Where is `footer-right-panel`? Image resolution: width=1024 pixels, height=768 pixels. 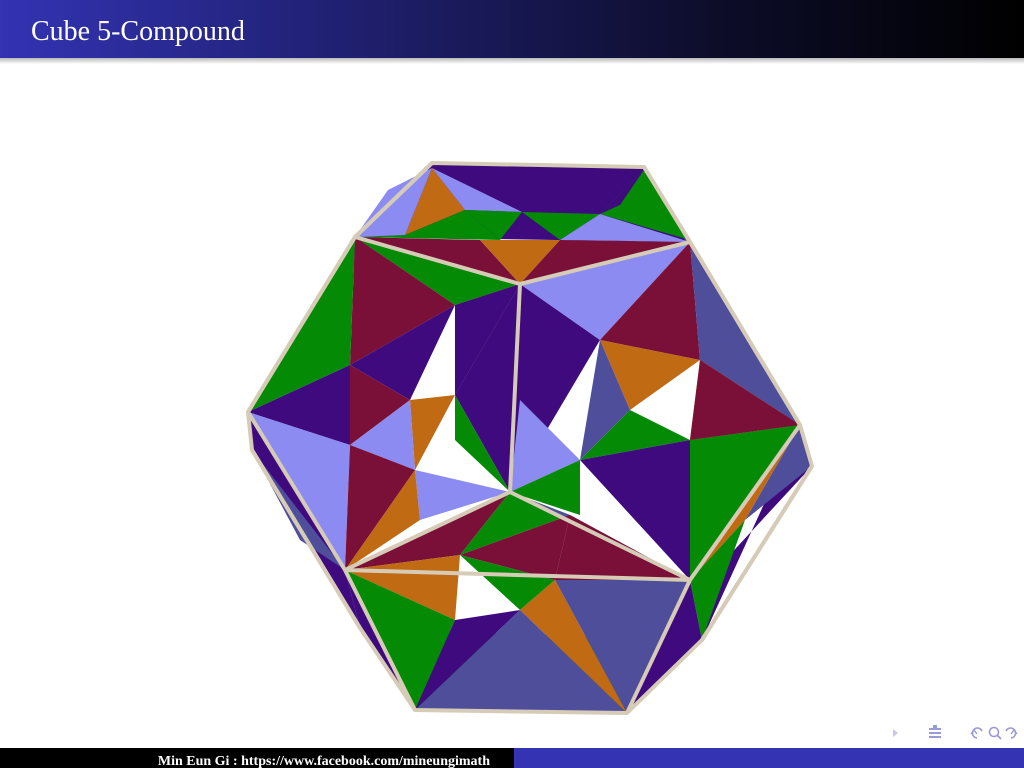
footer-right-panel is located at coordinates (769, 758).